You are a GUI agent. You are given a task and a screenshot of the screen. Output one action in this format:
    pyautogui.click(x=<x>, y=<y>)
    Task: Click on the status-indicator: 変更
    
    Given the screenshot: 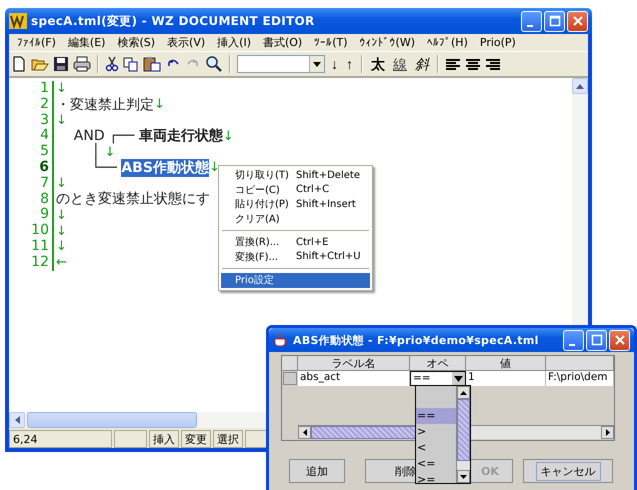 What is the action you would take?
    pyautogui.click(x=196, y=439)
    